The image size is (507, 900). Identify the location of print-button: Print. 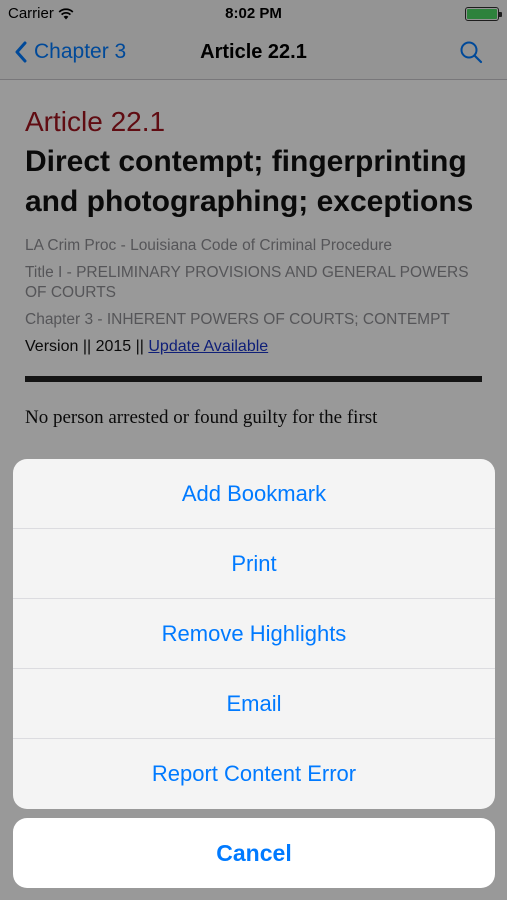
(254, 564).